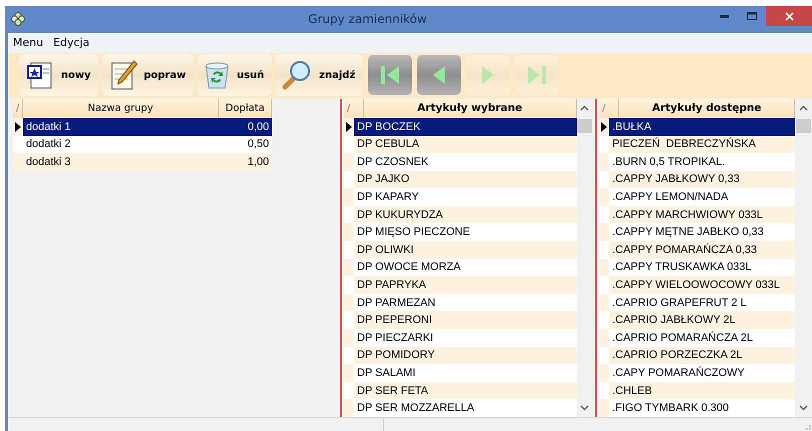  Describe the element at coordinates (808, 427) in the screenshot. I see `resize-grip-icon` at that location.